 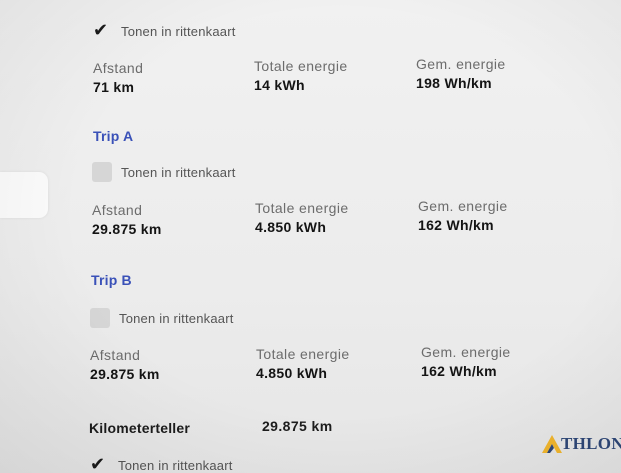 I want to click on trip-b-title: Trip B, so click(x=111, y=280).